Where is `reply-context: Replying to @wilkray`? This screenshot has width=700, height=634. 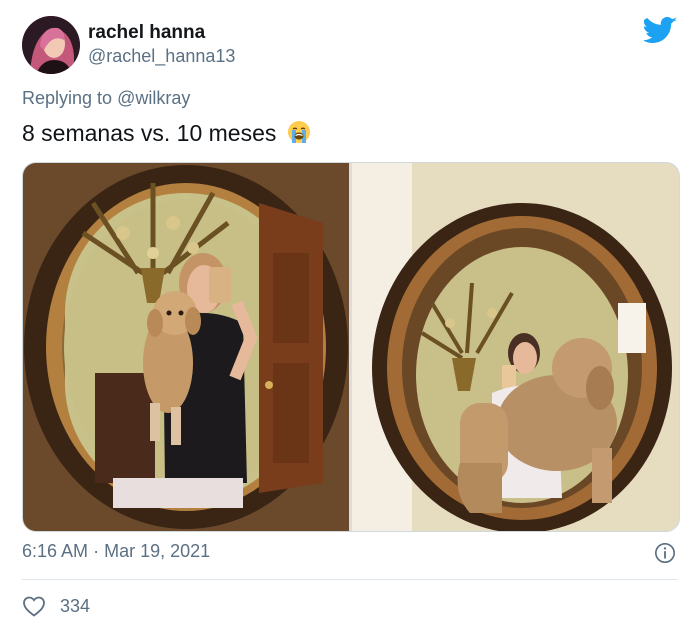 reply-context: Replying to @wilkray is located at coordinates (106, 98).